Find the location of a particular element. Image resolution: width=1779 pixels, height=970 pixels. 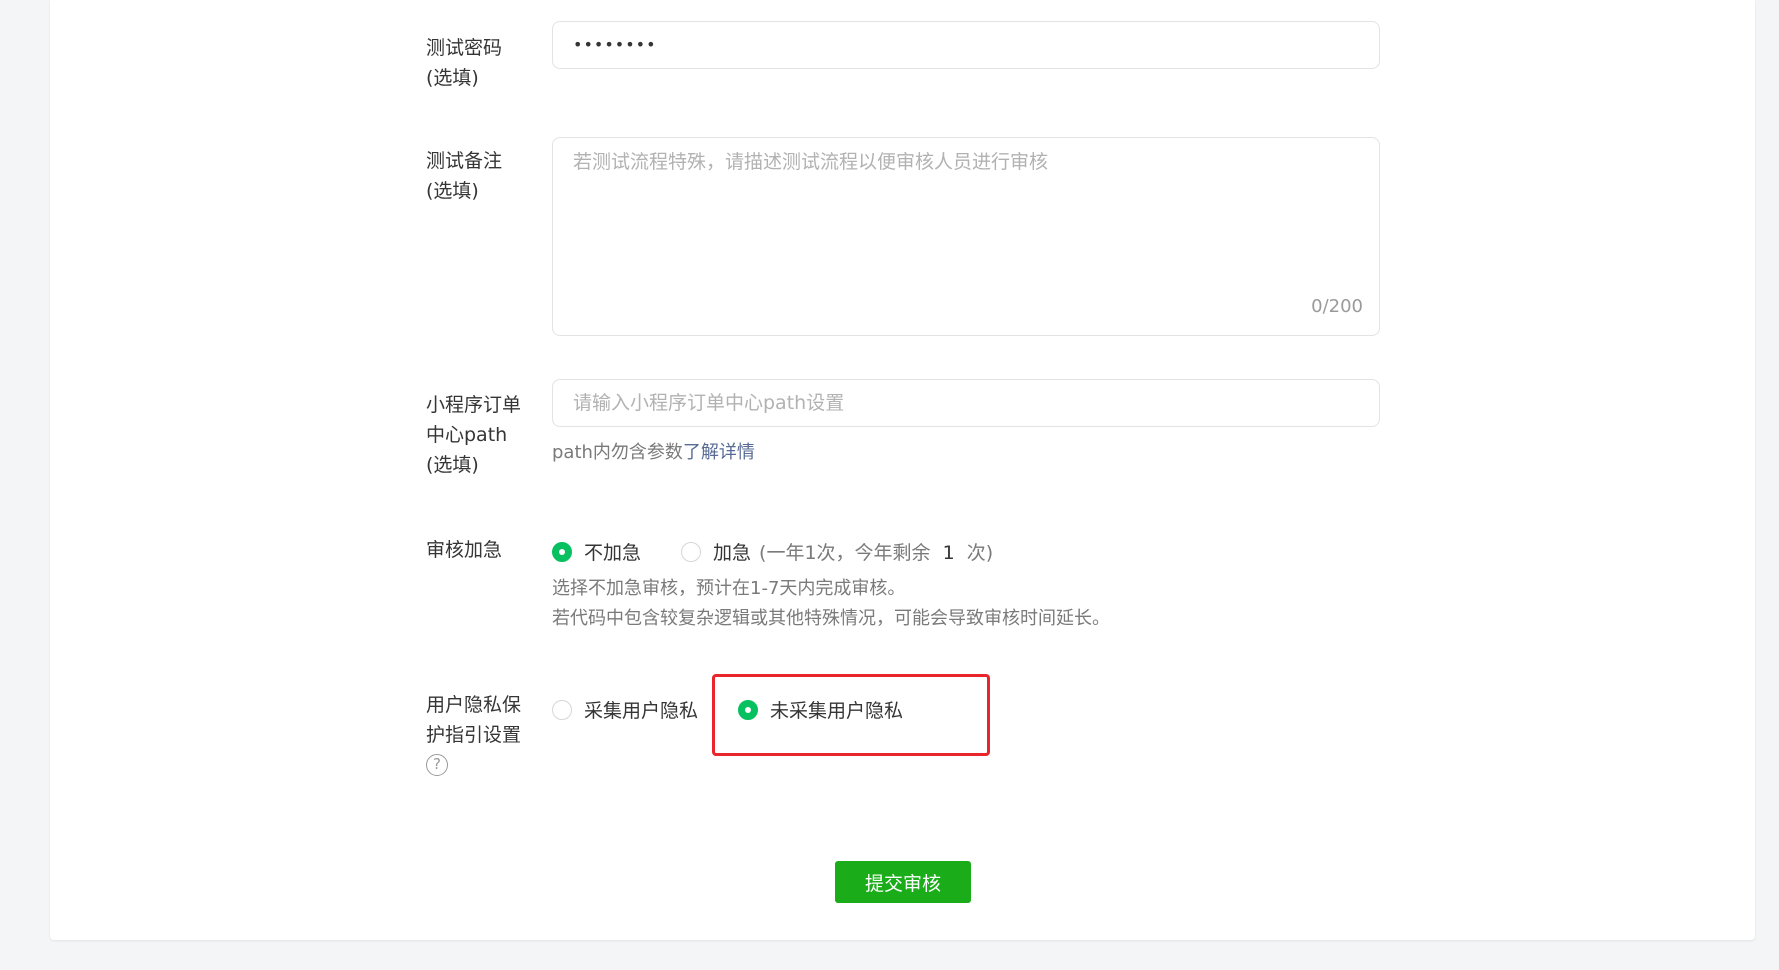

radio-no-collect-privacy: 未采集用户隐私 is located at coordinates (820, 709).